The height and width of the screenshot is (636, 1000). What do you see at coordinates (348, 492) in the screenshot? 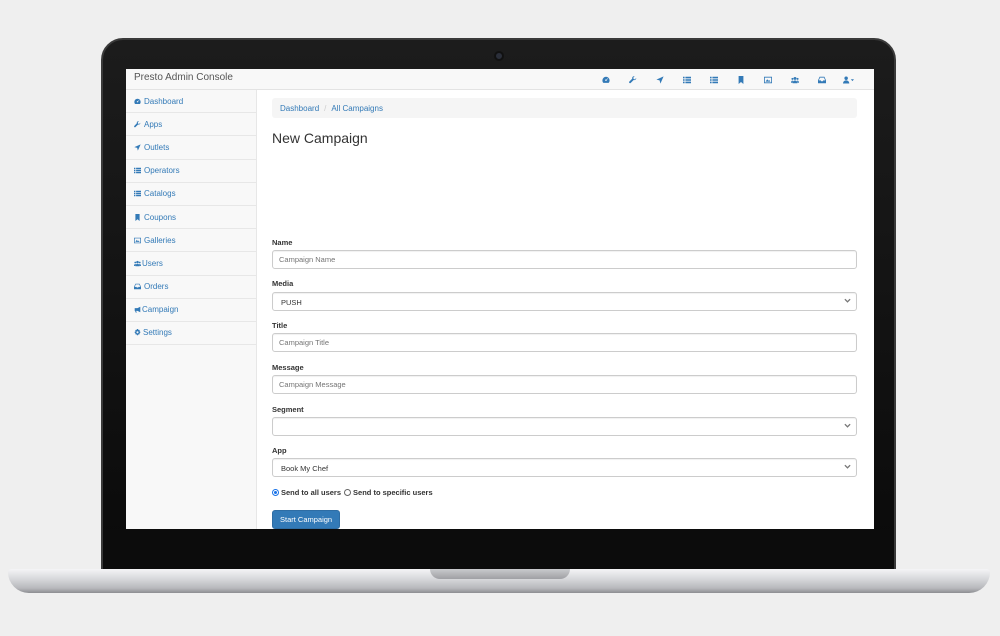
I see `send-specific-users-radio` at bounding box center [348, 492].